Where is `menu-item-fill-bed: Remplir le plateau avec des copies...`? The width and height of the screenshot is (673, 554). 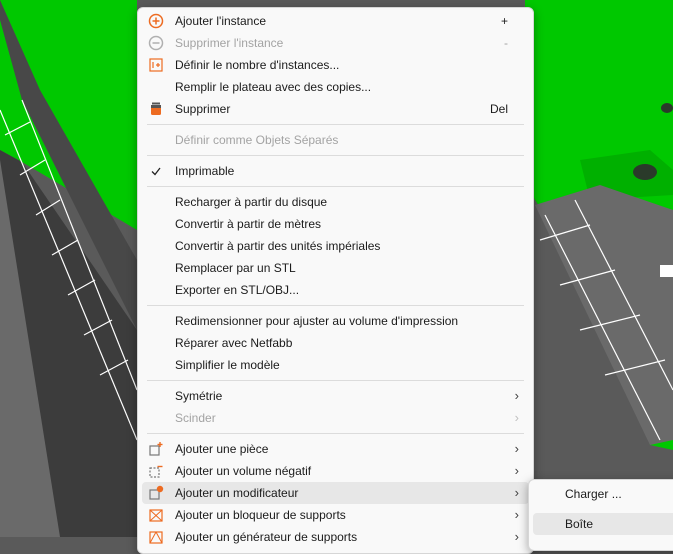 menu-item-fill-bed: Remplir le plateau avec des copies... is located at coordinates (335, 87).